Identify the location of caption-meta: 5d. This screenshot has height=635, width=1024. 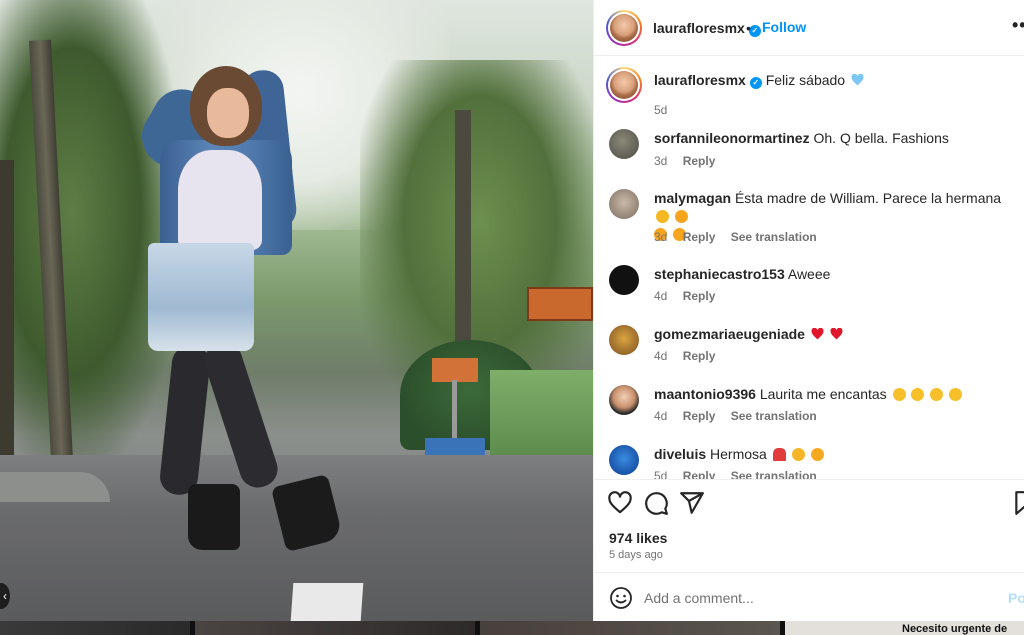
(666, 110).